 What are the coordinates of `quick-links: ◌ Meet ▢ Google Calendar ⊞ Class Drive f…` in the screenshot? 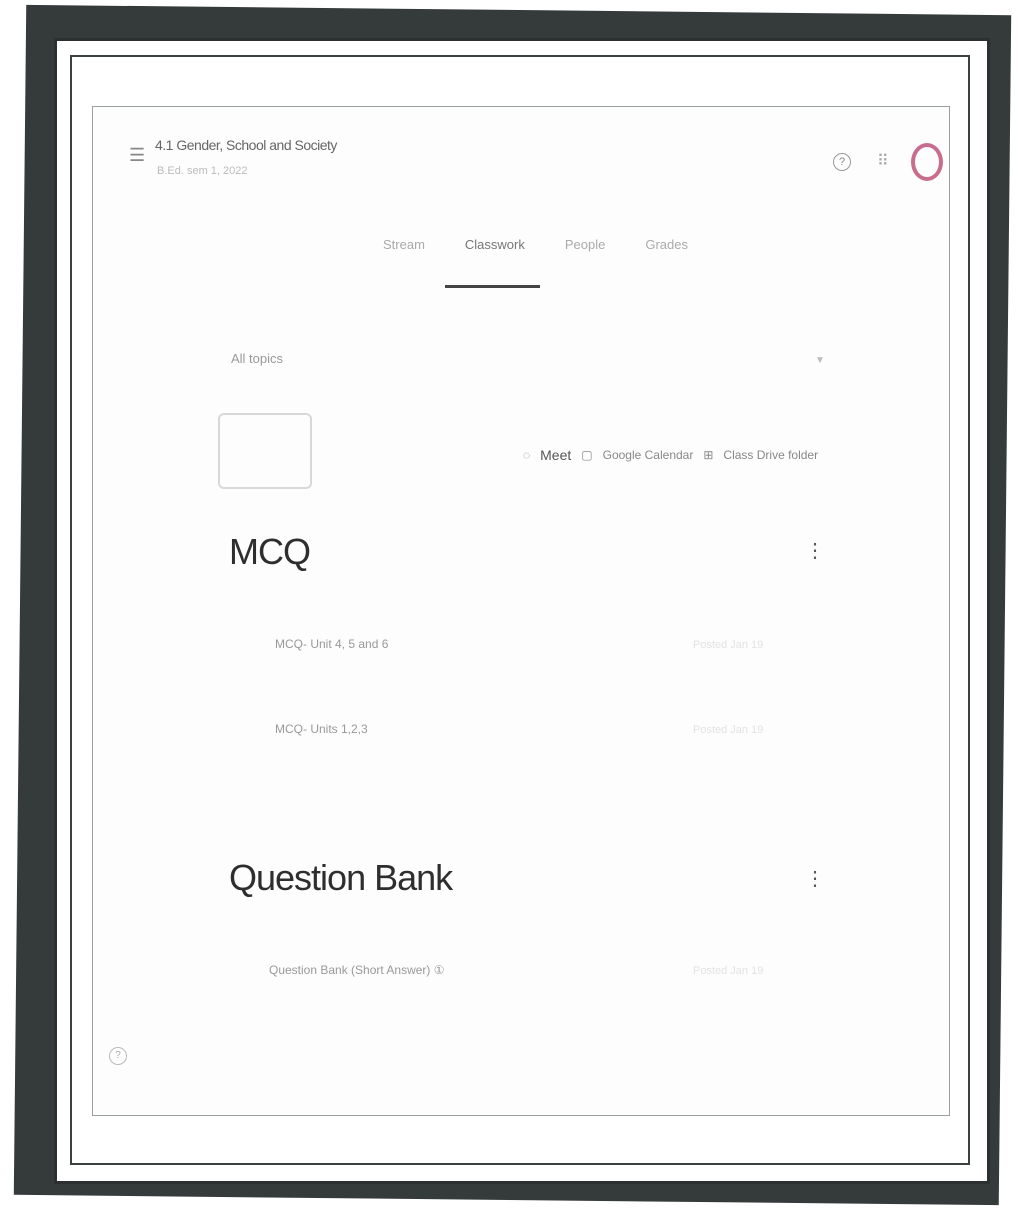 It's located at (670, 455).